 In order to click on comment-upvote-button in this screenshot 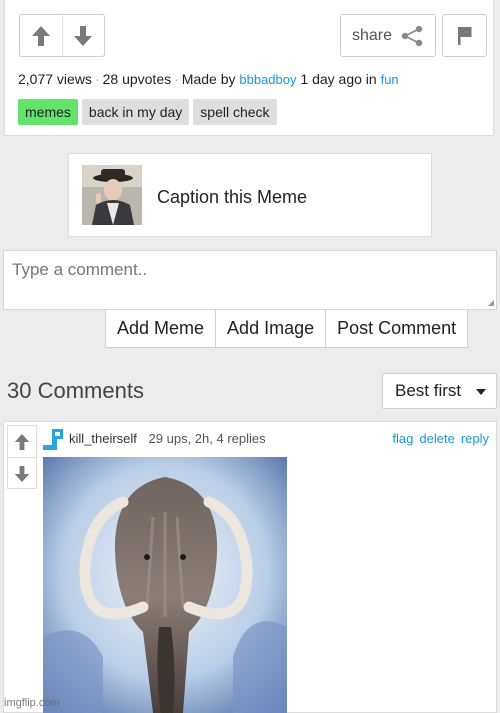, I will do `click(22, 441)`.